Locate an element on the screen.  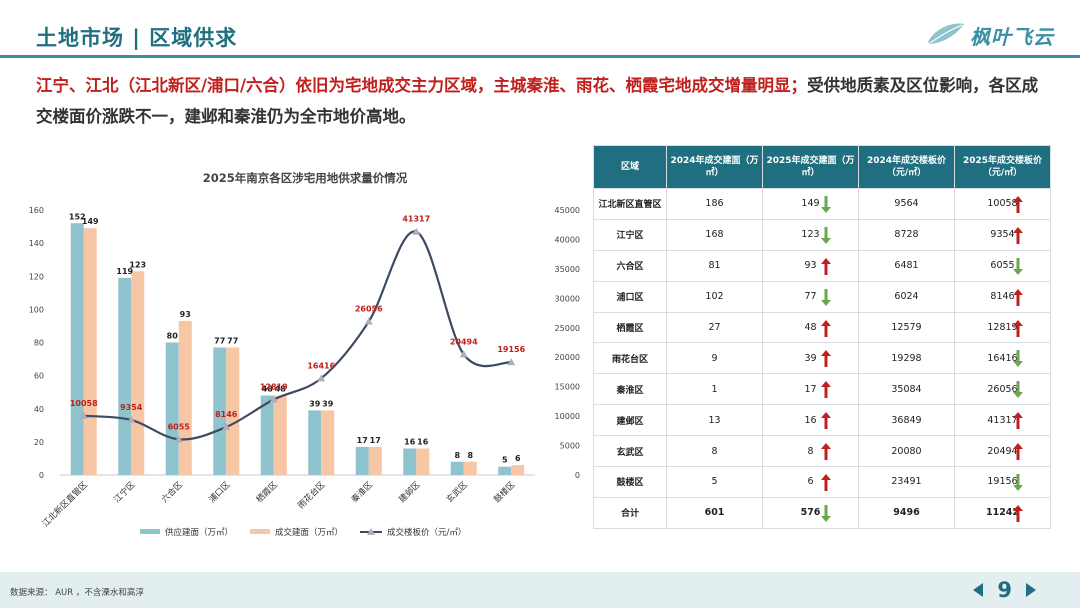
chart-title: 2025年南京各区涉宅用地供求量价情况 is located at coordinates (305, 178).